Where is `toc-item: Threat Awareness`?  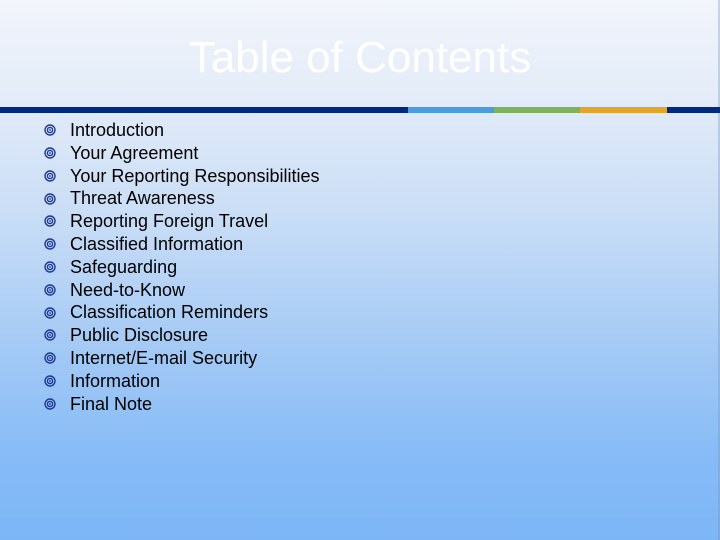 toc-item: Threat Awareness is located at coordinates (181, 198).